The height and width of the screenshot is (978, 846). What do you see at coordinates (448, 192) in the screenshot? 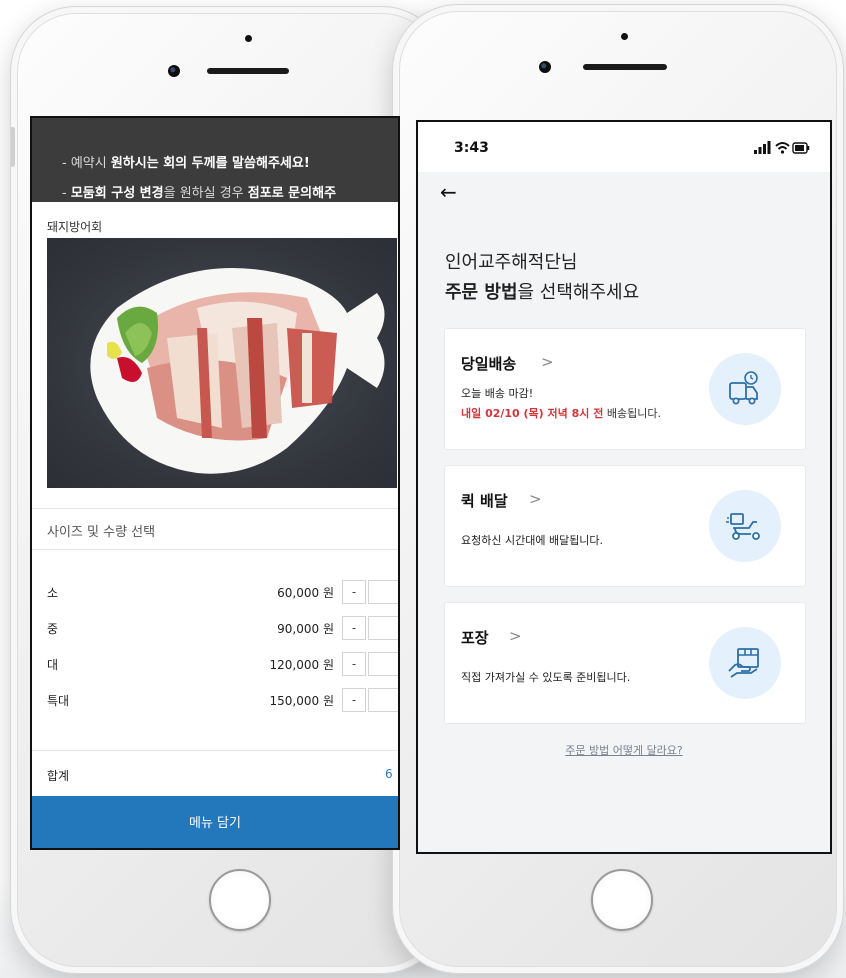
I see `back-arrow-icon: ←` at bounding box center [448, 192].